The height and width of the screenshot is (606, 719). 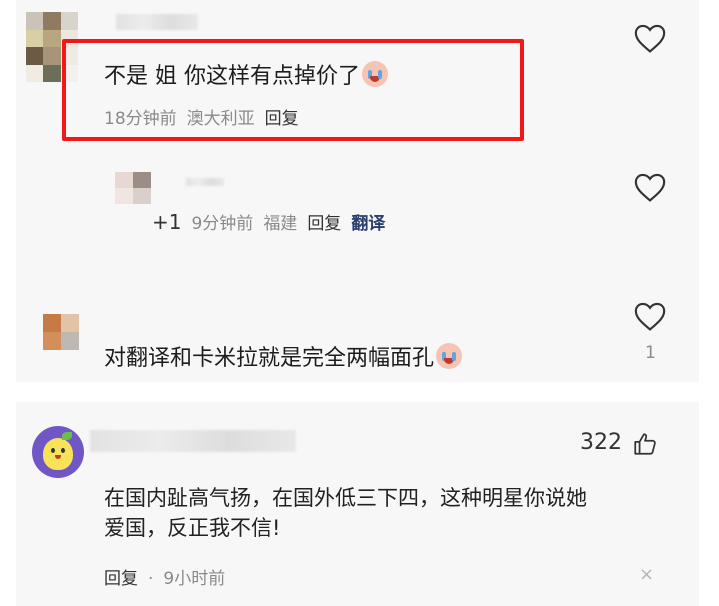 What do you see at coordinates (645, 446) in the screenshot?
I see `thumbs-up-icon` at bounding box center [645, 446].